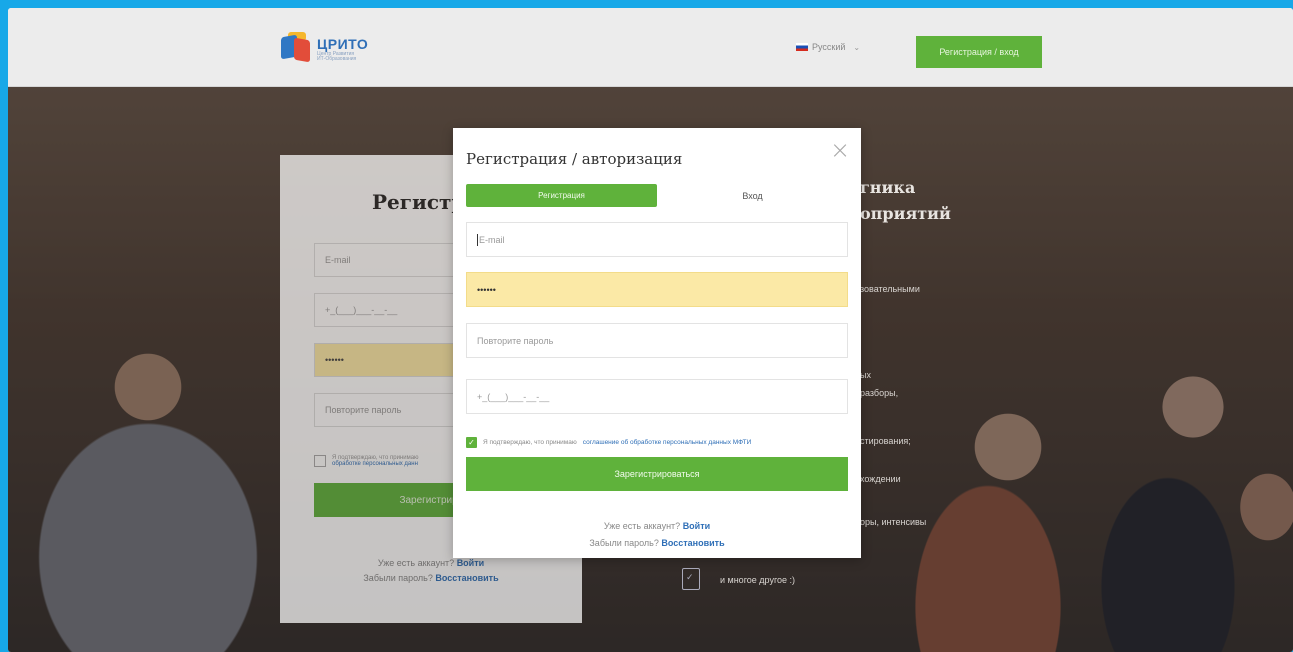 The width and height of the screenshot is (1293, 652). Describe the element at coordinates (471, 442) in the screenshot. I see `checkbox-checked-icon: ✓` at that location.